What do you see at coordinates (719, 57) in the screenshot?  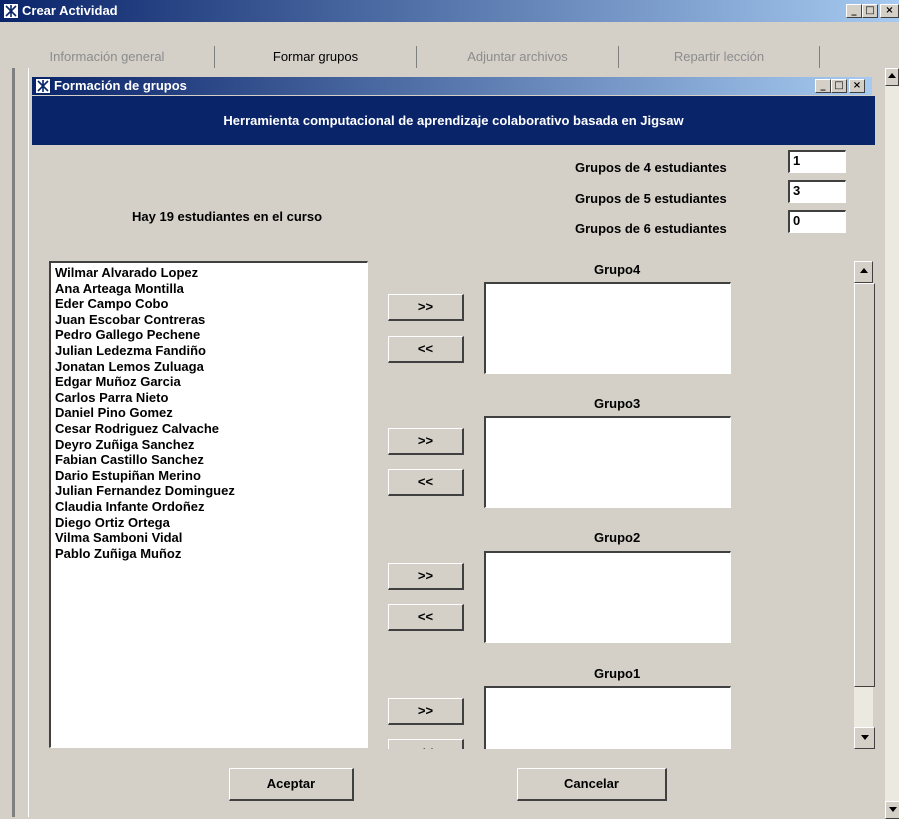 I see `tab-repartir-leccion: Repartir lección` at bounding box center [719, 57].